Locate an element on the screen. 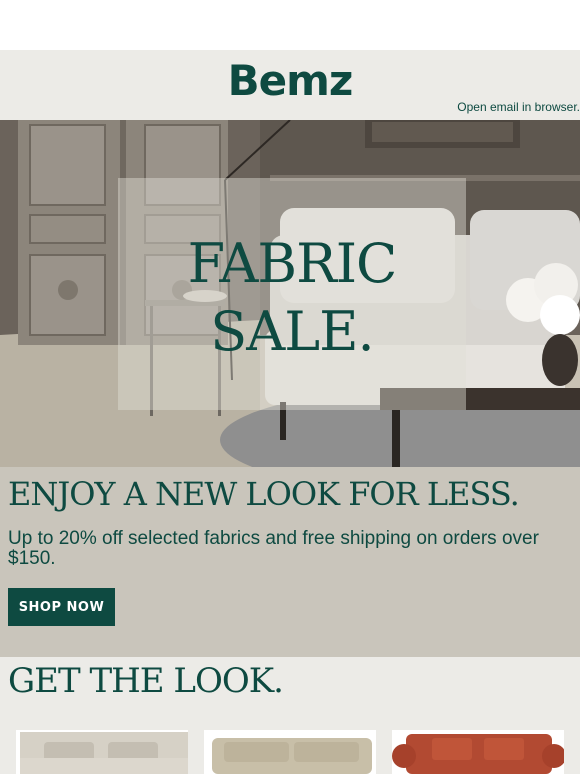 The height and width of the screenshot is (774, 580). product-card-taupe-sofa is located at coordinates (290, 752).